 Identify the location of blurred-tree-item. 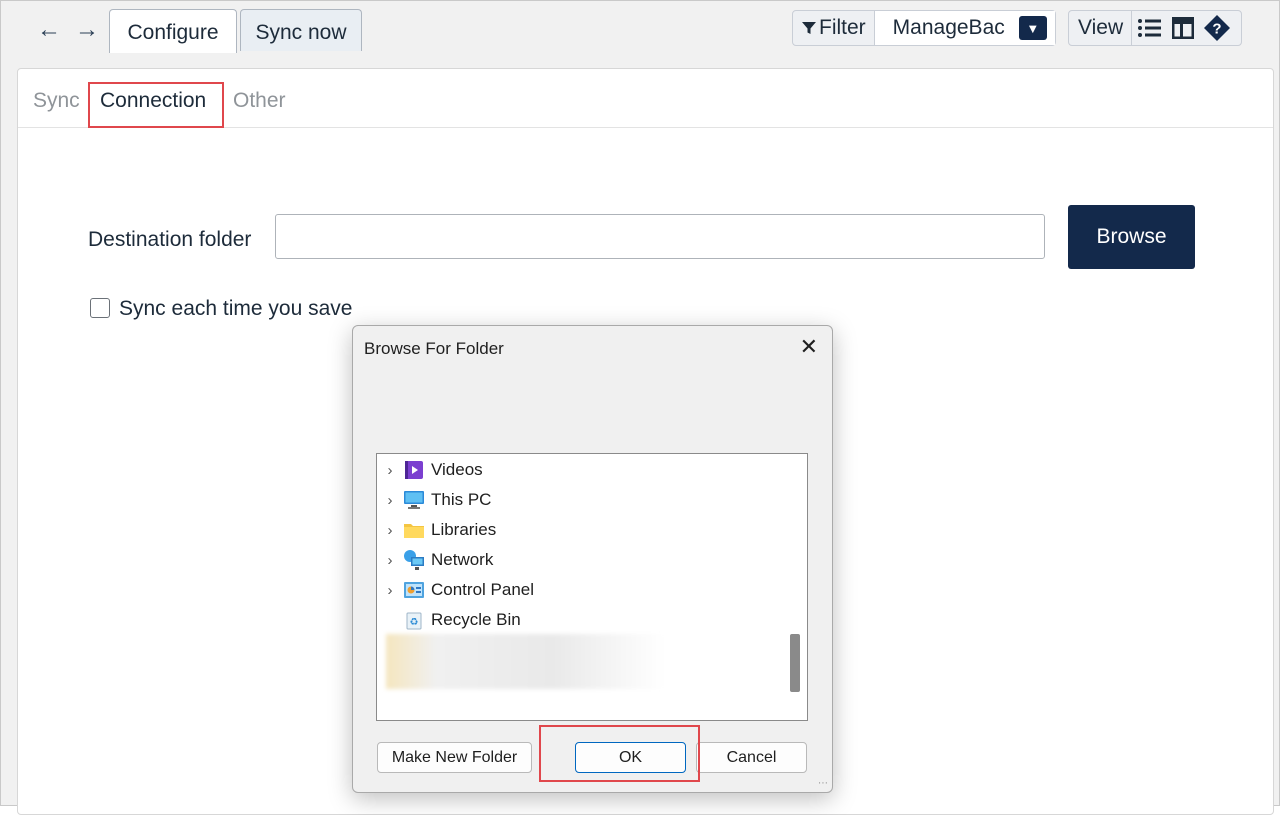
(525, 661).